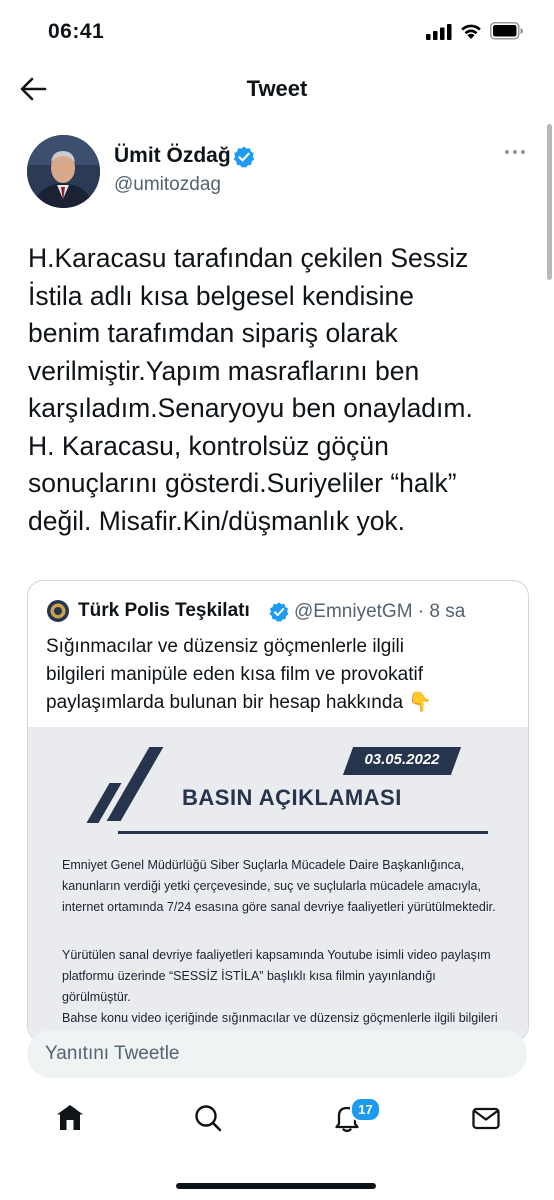  I want to click on quote-author-name: Türk Polis Teşkilatı, so click(164, 610).